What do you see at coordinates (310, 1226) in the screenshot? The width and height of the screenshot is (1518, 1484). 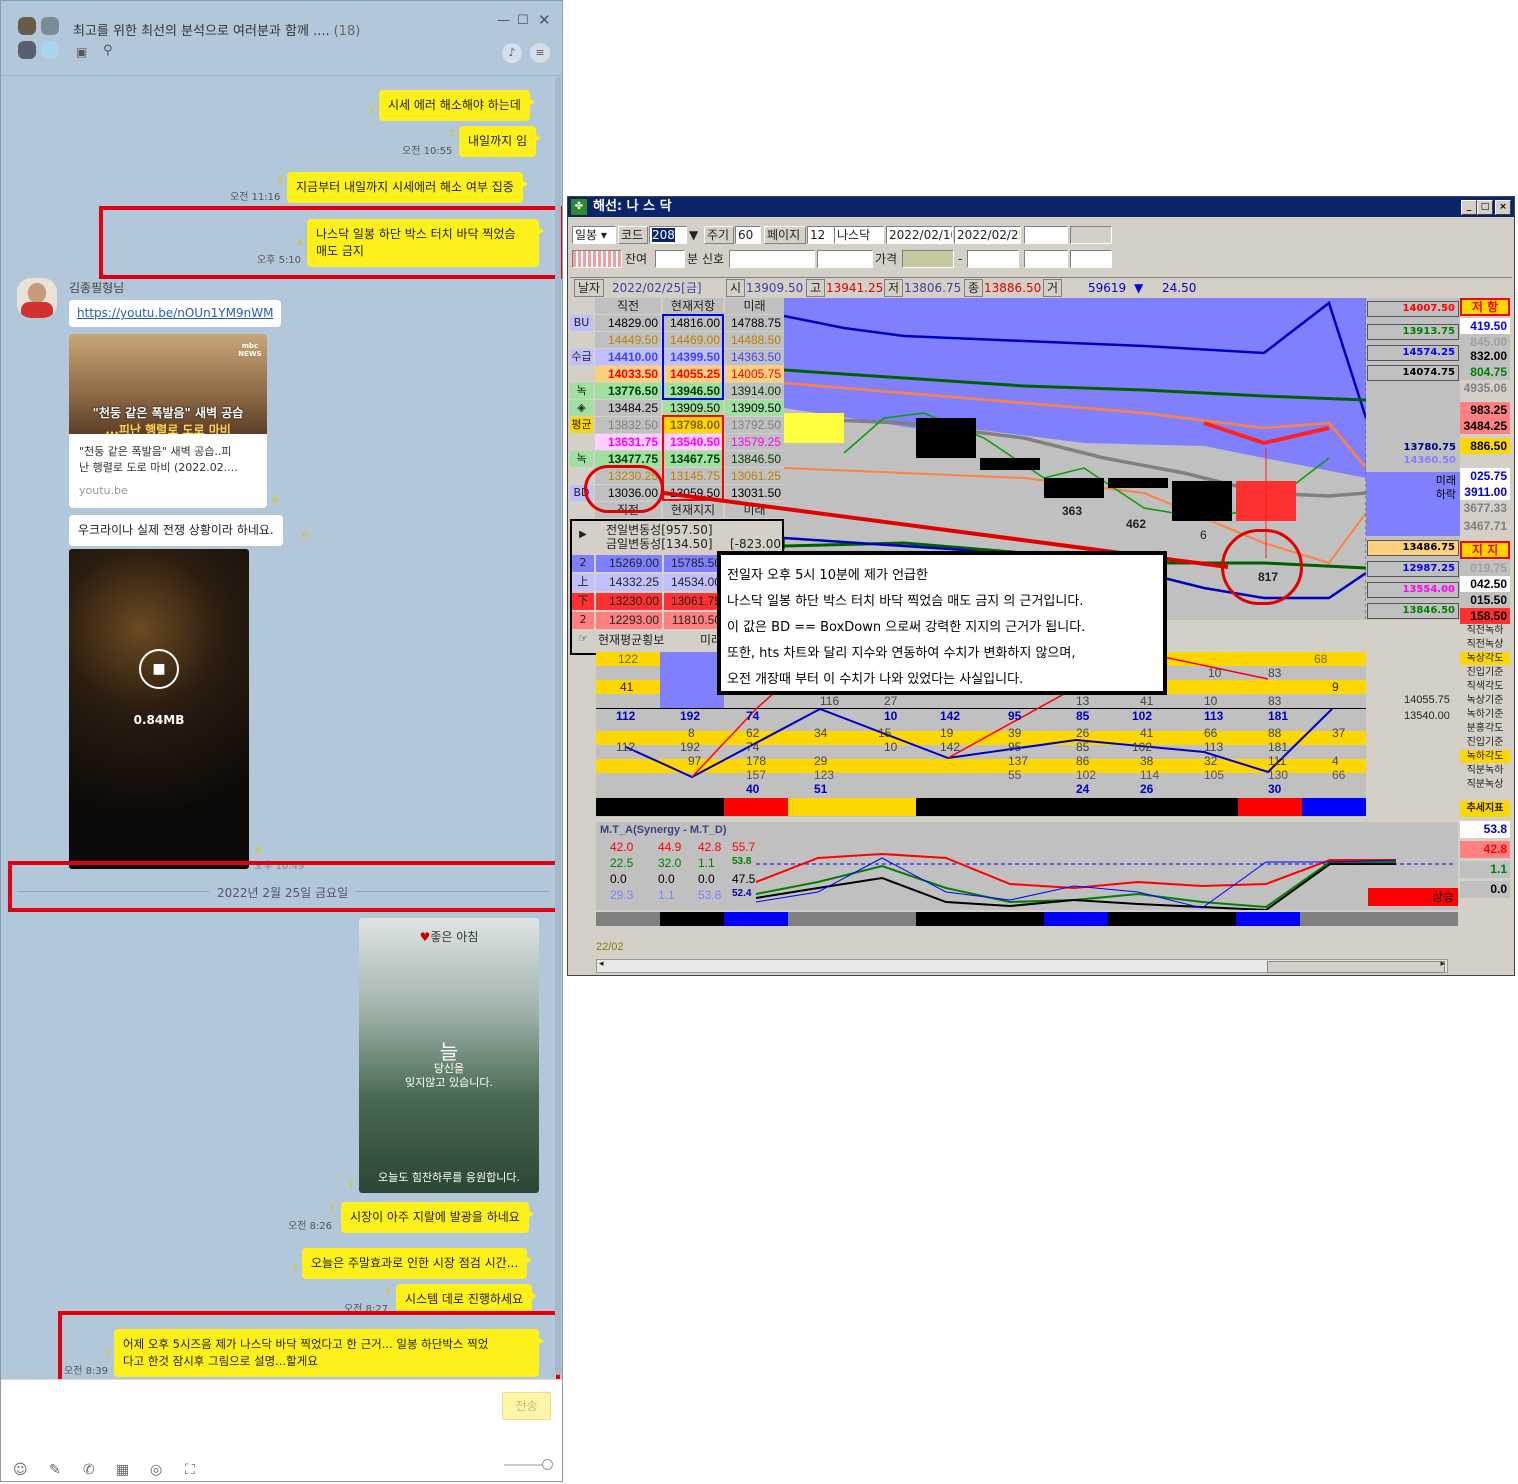 I see `message-time: 오전 8:26` at bounding box center [310, 1226].